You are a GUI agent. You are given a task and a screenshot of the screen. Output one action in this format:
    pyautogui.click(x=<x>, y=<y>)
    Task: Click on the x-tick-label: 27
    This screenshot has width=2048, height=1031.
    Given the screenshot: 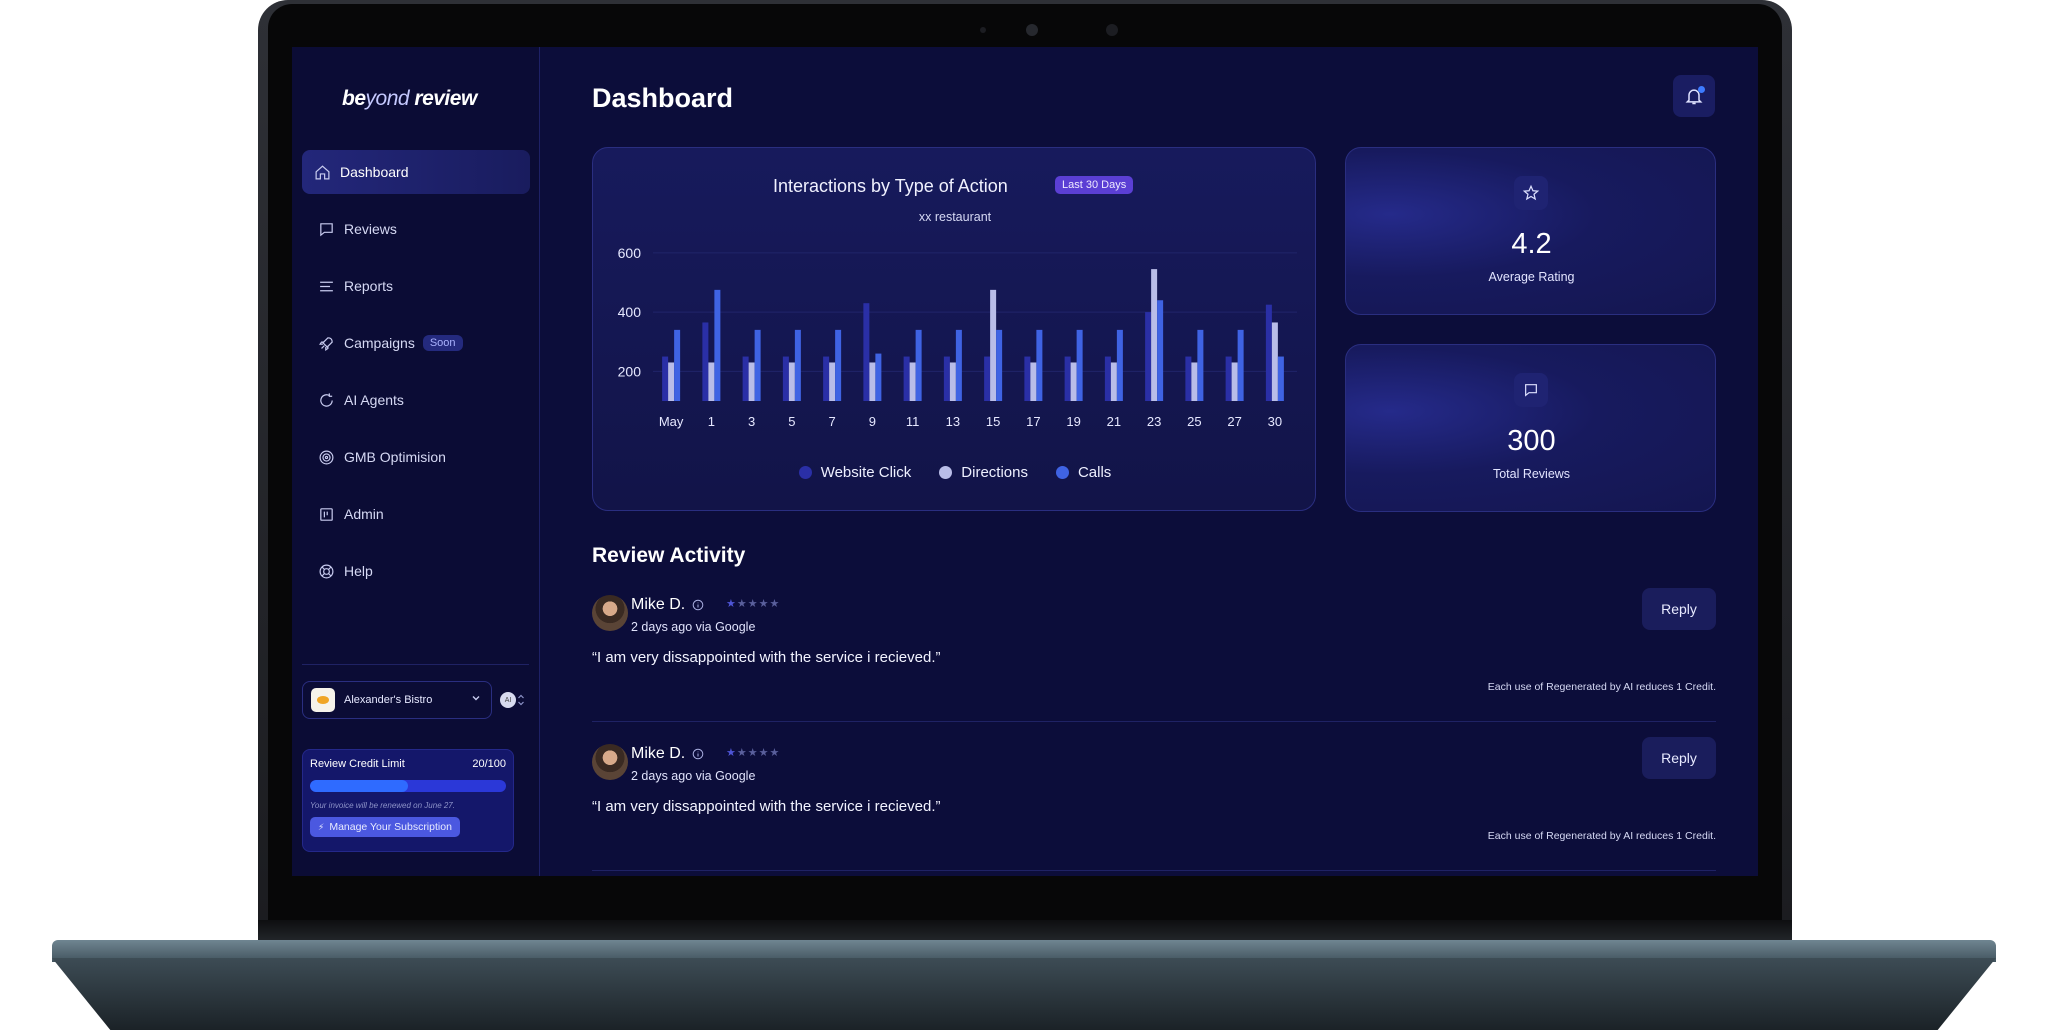 What is the action you would take?
    pyautogui.click(x=1234, y=421)
    